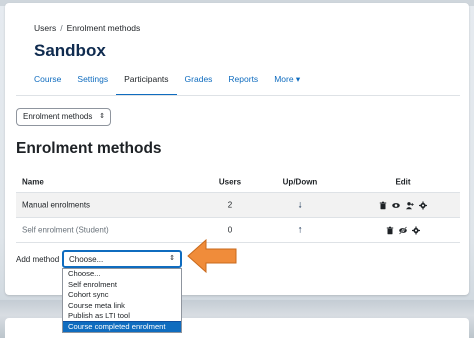 This screenshot has width=474, height=338. What do you see at coordinates (409, 205) in the screenshot?
I see `enrol-users-icon` at bounding box center [409, 205].